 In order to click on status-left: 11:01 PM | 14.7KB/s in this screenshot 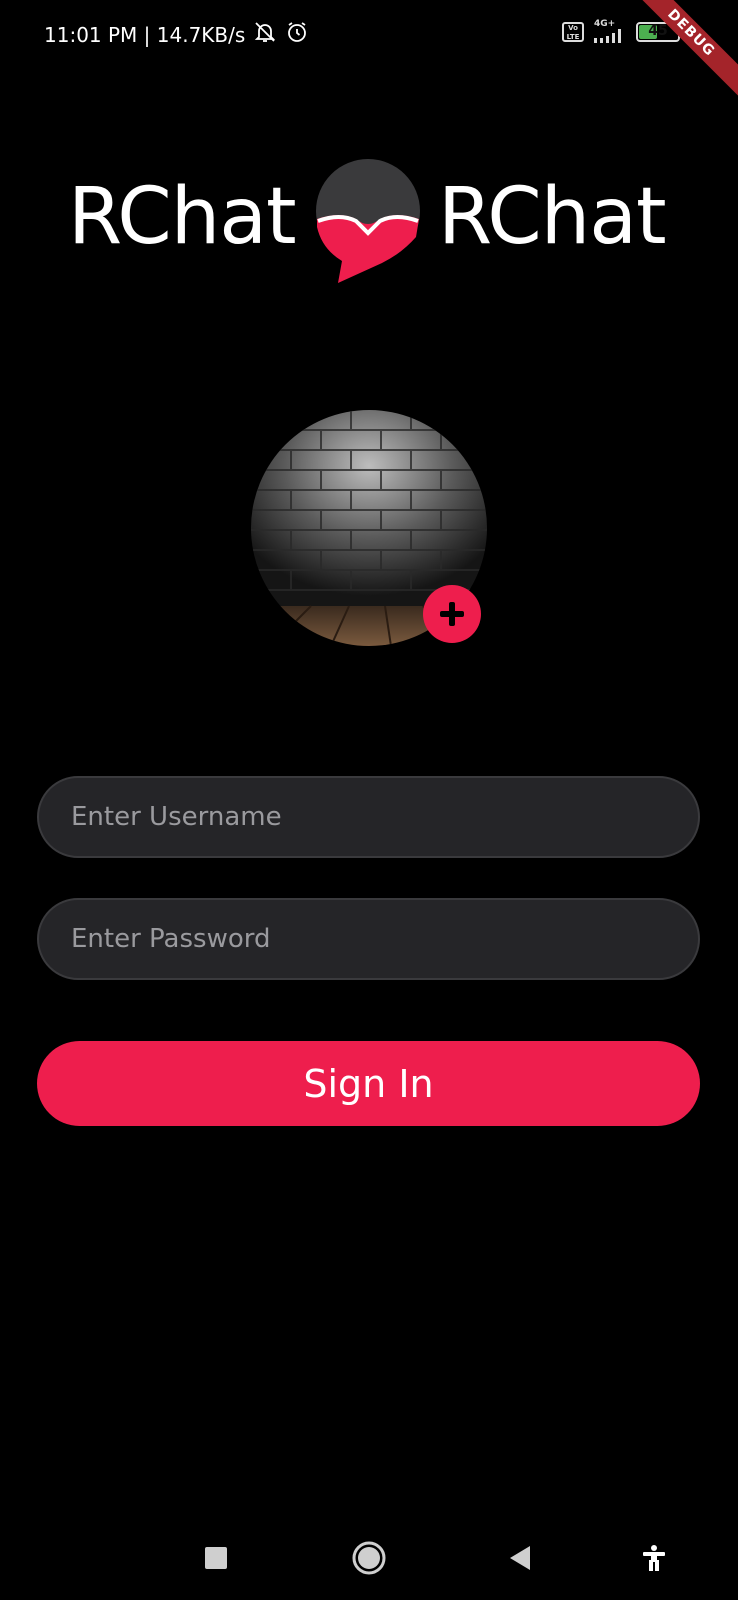, I will do `click(176, 34)`.